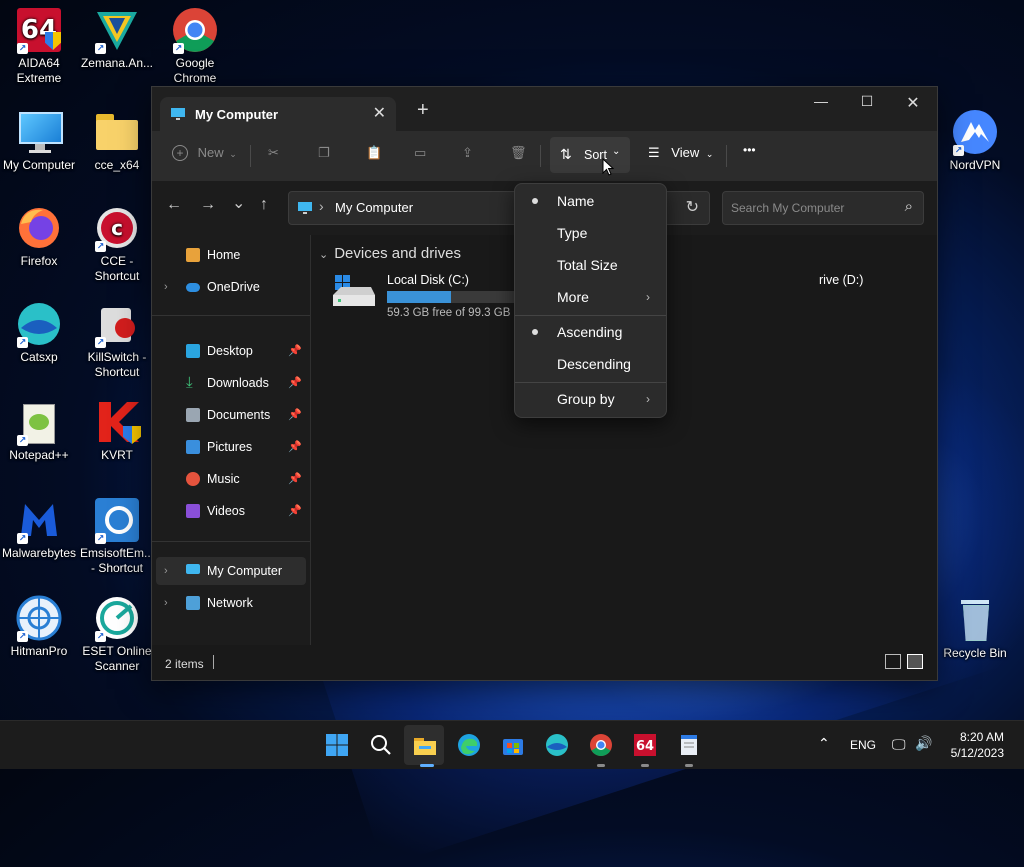 Image resolution: width=1024 pixels, height=867 pixels. Describe the element at coordinates (374, 207) in the screenshot. I see `breadcrumb-my-computer: My Computer` at that location.